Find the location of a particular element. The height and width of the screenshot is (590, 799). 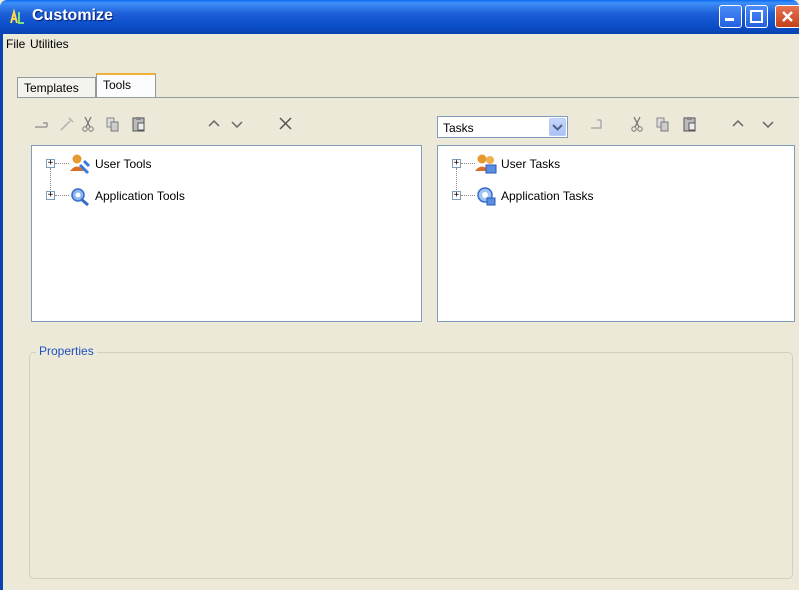

tree-item-label: Application Tools is located at coordinates (140, 196).